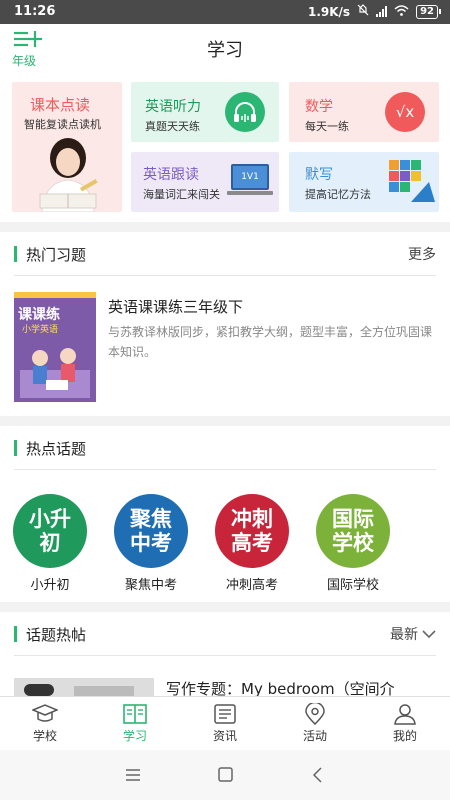 This screenshot has height=800, width=450. I want to click on user-icon, so click(405, 714).